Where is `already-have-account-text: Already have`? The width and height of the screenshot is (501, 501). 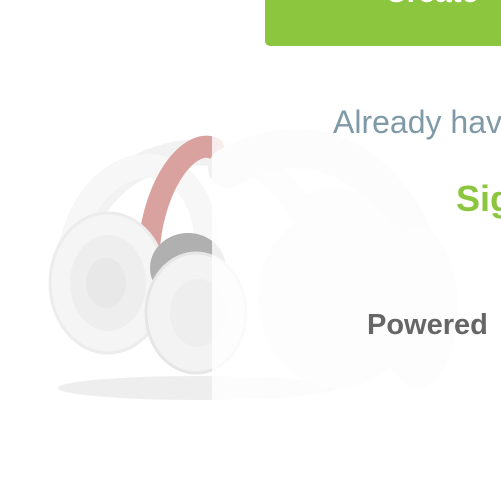
already-have-account-text: Already have is located at coordinates (417, 122).